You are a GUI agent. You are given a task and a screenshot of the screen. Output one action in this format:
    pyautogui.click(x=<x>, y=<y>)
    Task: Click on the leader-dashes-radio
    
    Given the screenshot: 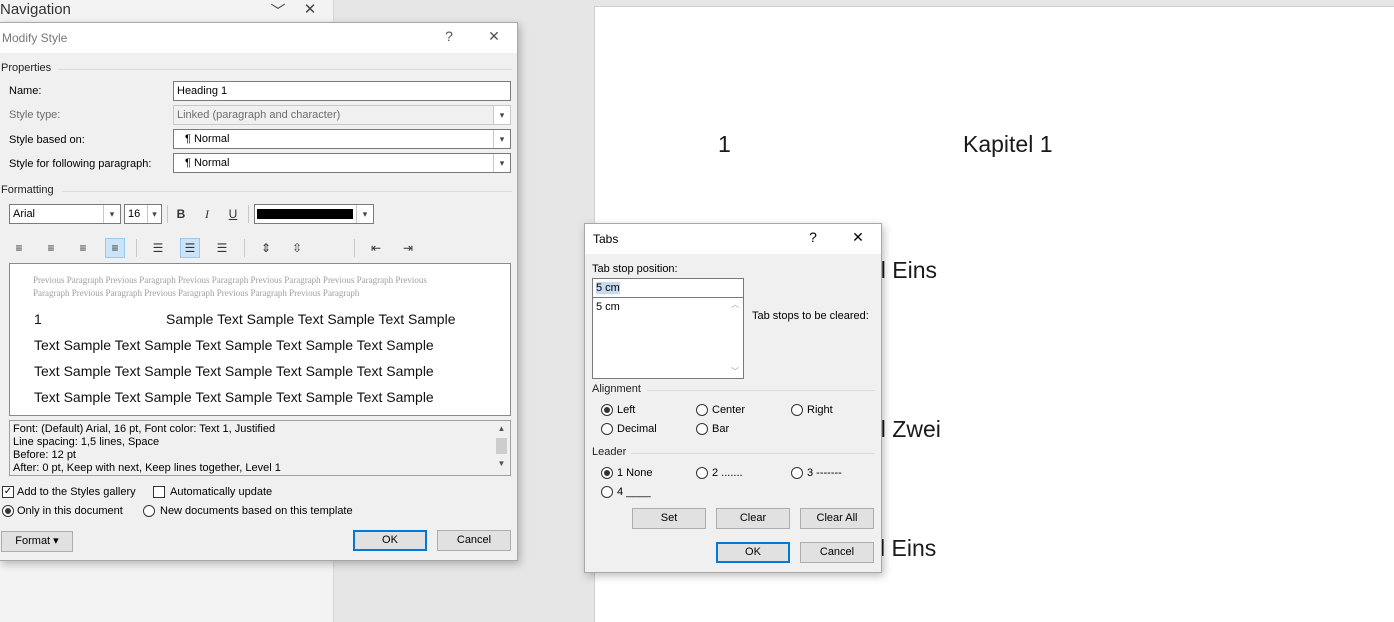 What is the action you would take?
    pyautogui.click(x=797, y=473)
    